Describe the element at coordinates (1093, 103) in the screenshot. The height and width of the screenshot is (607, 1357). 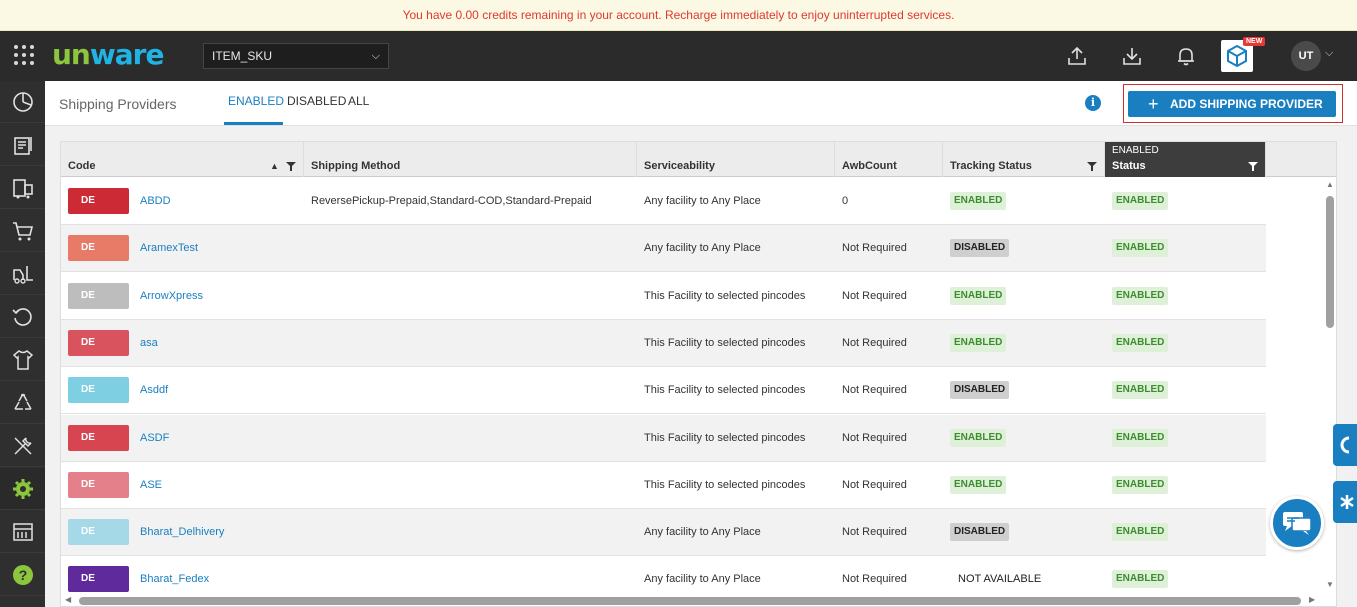
I see `info-icon: i` at that location.